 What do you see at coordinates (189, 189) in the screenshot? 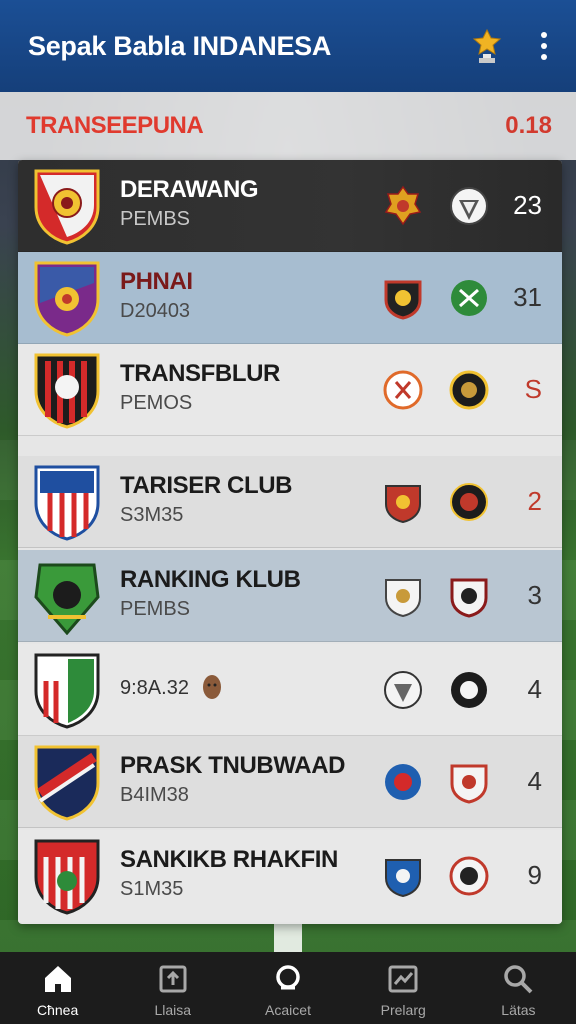
I see `club-name: DERAWANG` at bounding box center [189, 189].